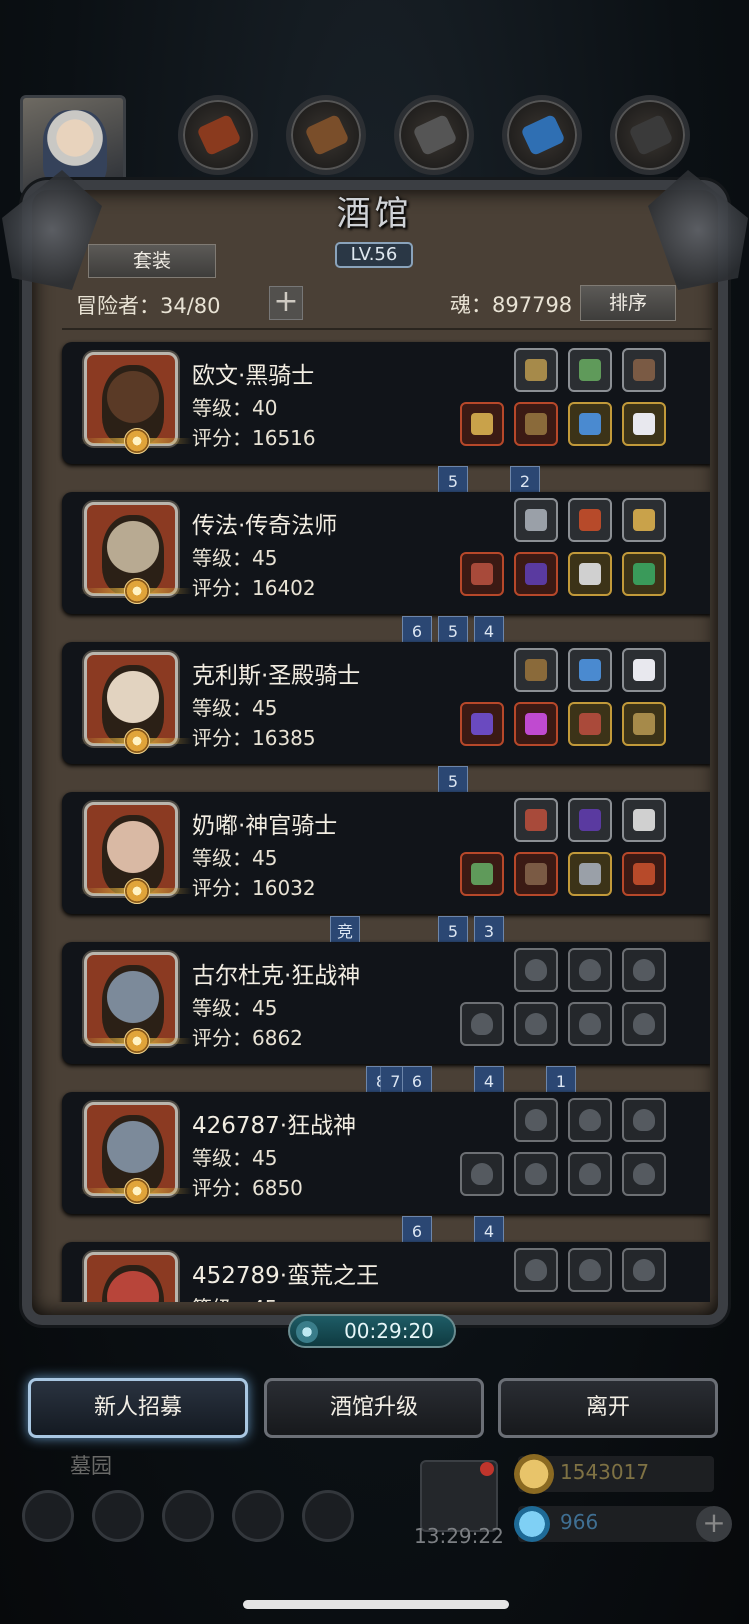 The height and width of the screenshot is (1624, 749). What do you see at coordinates (386, 1272) in the screenshot?
I see `hero-card: 452789·蛮荒之王等级：45评分：6800` at bounding box center [386, 1272].